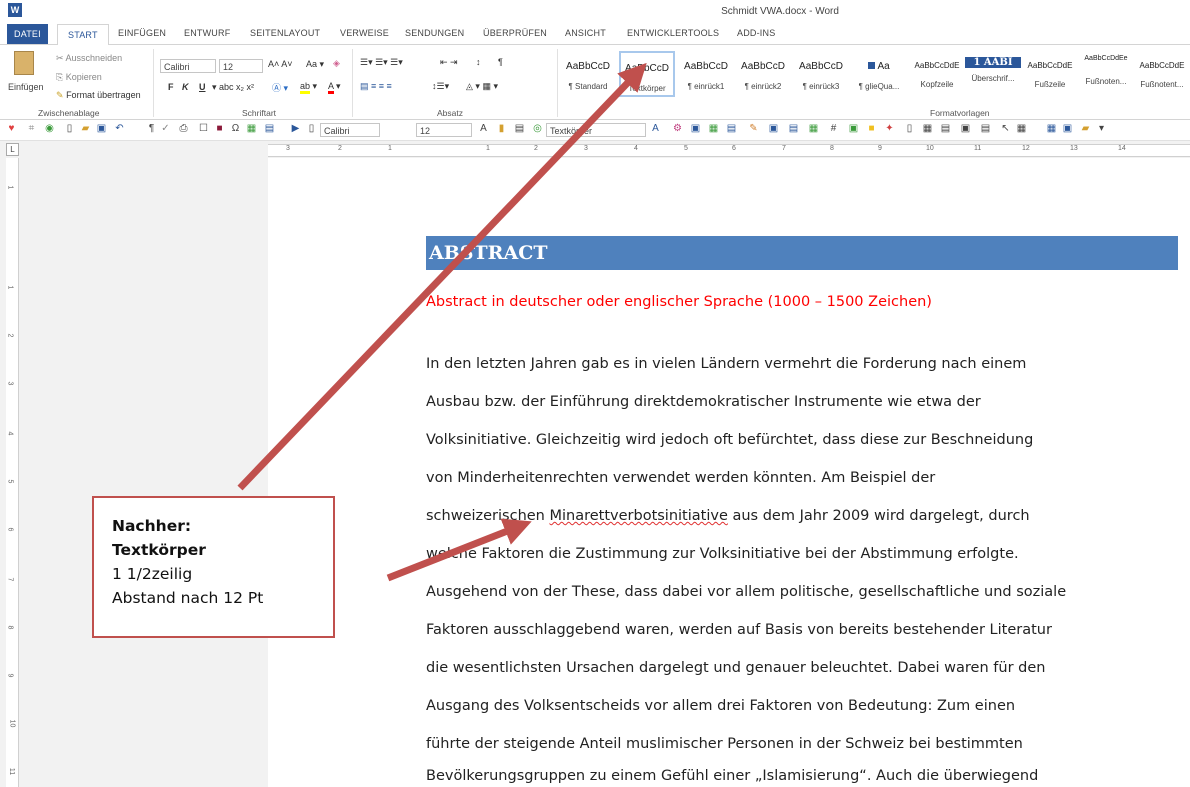 The image size is (1190, 787). I want to click on align-buttons: ▤ ≡ ≡ ≡, so click(376, 86).